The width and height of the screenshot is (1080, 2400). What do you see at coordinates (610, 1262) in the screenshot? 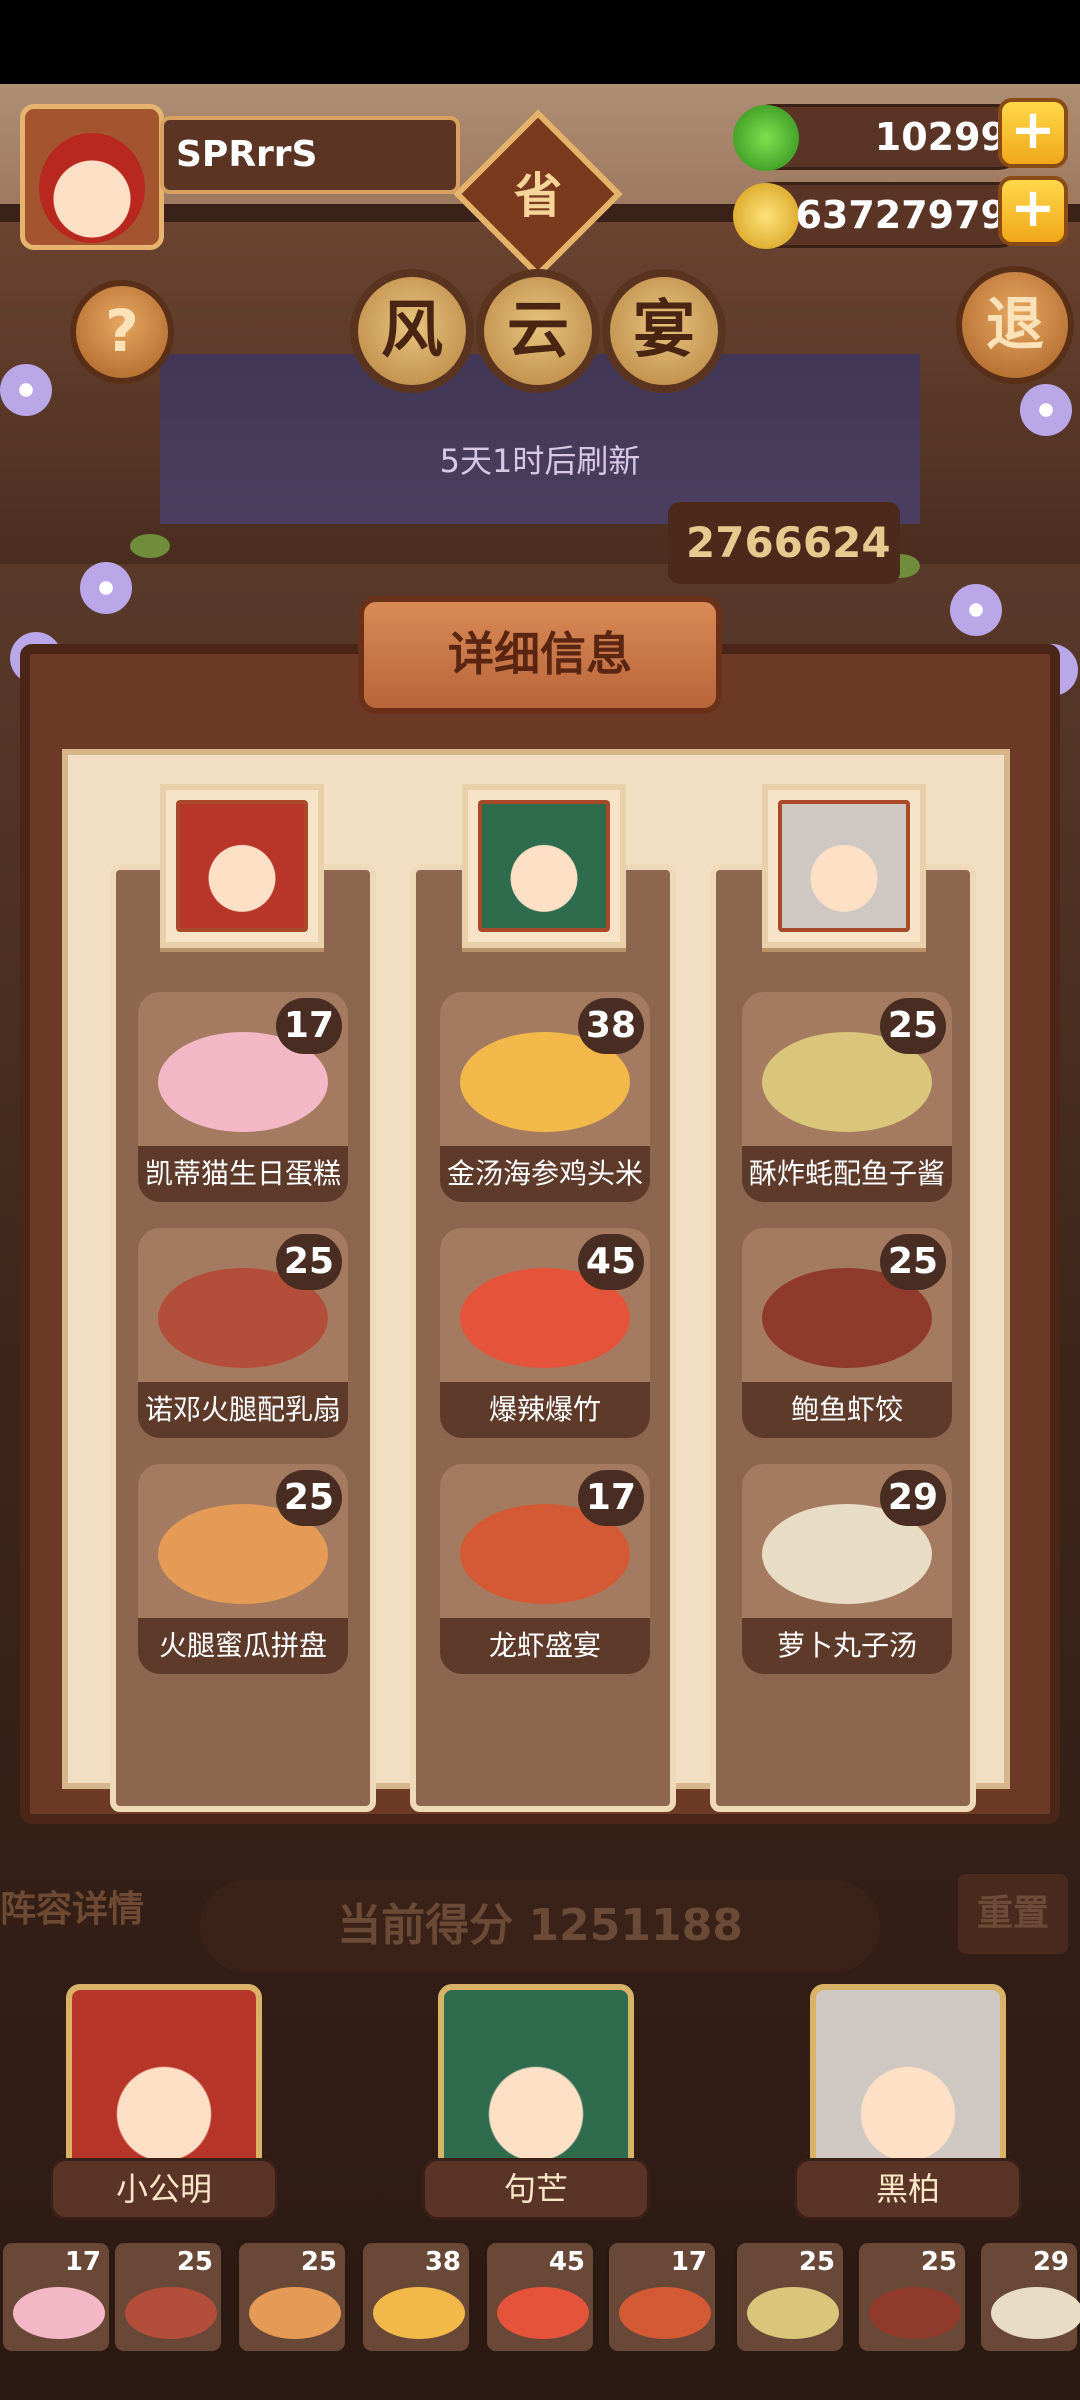
I see `dish-count: 45` at bounding box center [610, 1262].